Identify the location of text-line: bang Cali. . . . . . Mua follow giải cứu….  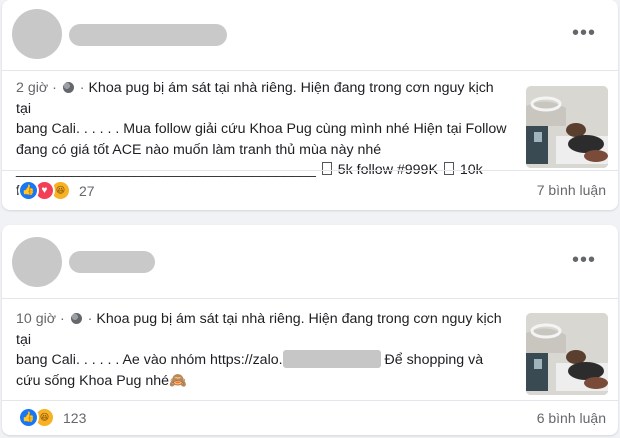
(261, 129).